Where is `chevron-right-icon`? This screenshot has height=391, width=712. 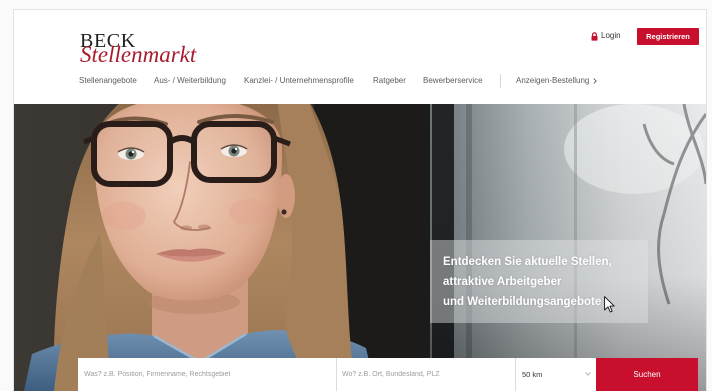 chevron-right-icon is located at coordinates (595, 81).